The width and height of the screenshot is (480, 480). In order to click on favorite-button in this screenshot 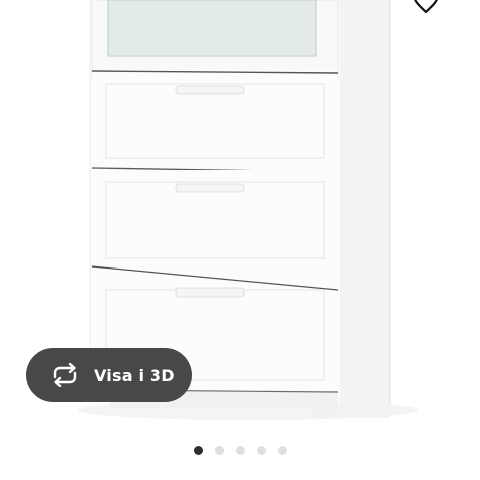, I will do `click(426, 8)`.